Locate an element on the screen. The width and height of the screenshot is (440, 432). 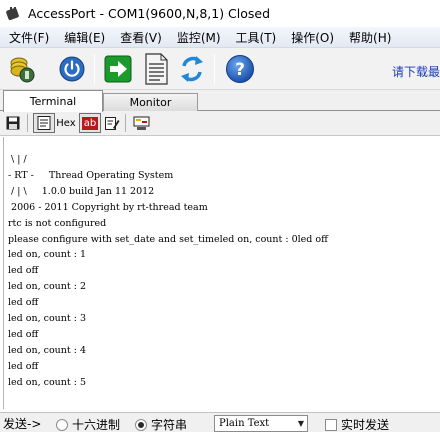
terminal-line: led on, count : 4 is located at coordinates (47, 350).